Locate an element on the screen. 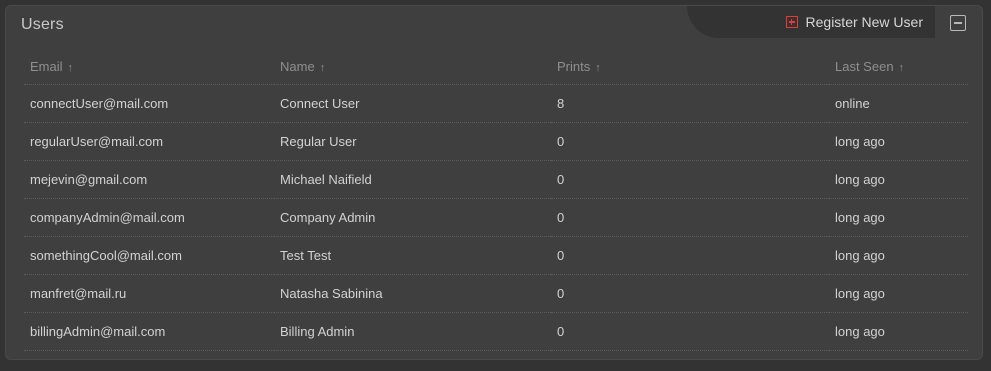 This screenshot has height=371, width=991. register-new-user-label: Register New User is located at coordinates (864, 22).